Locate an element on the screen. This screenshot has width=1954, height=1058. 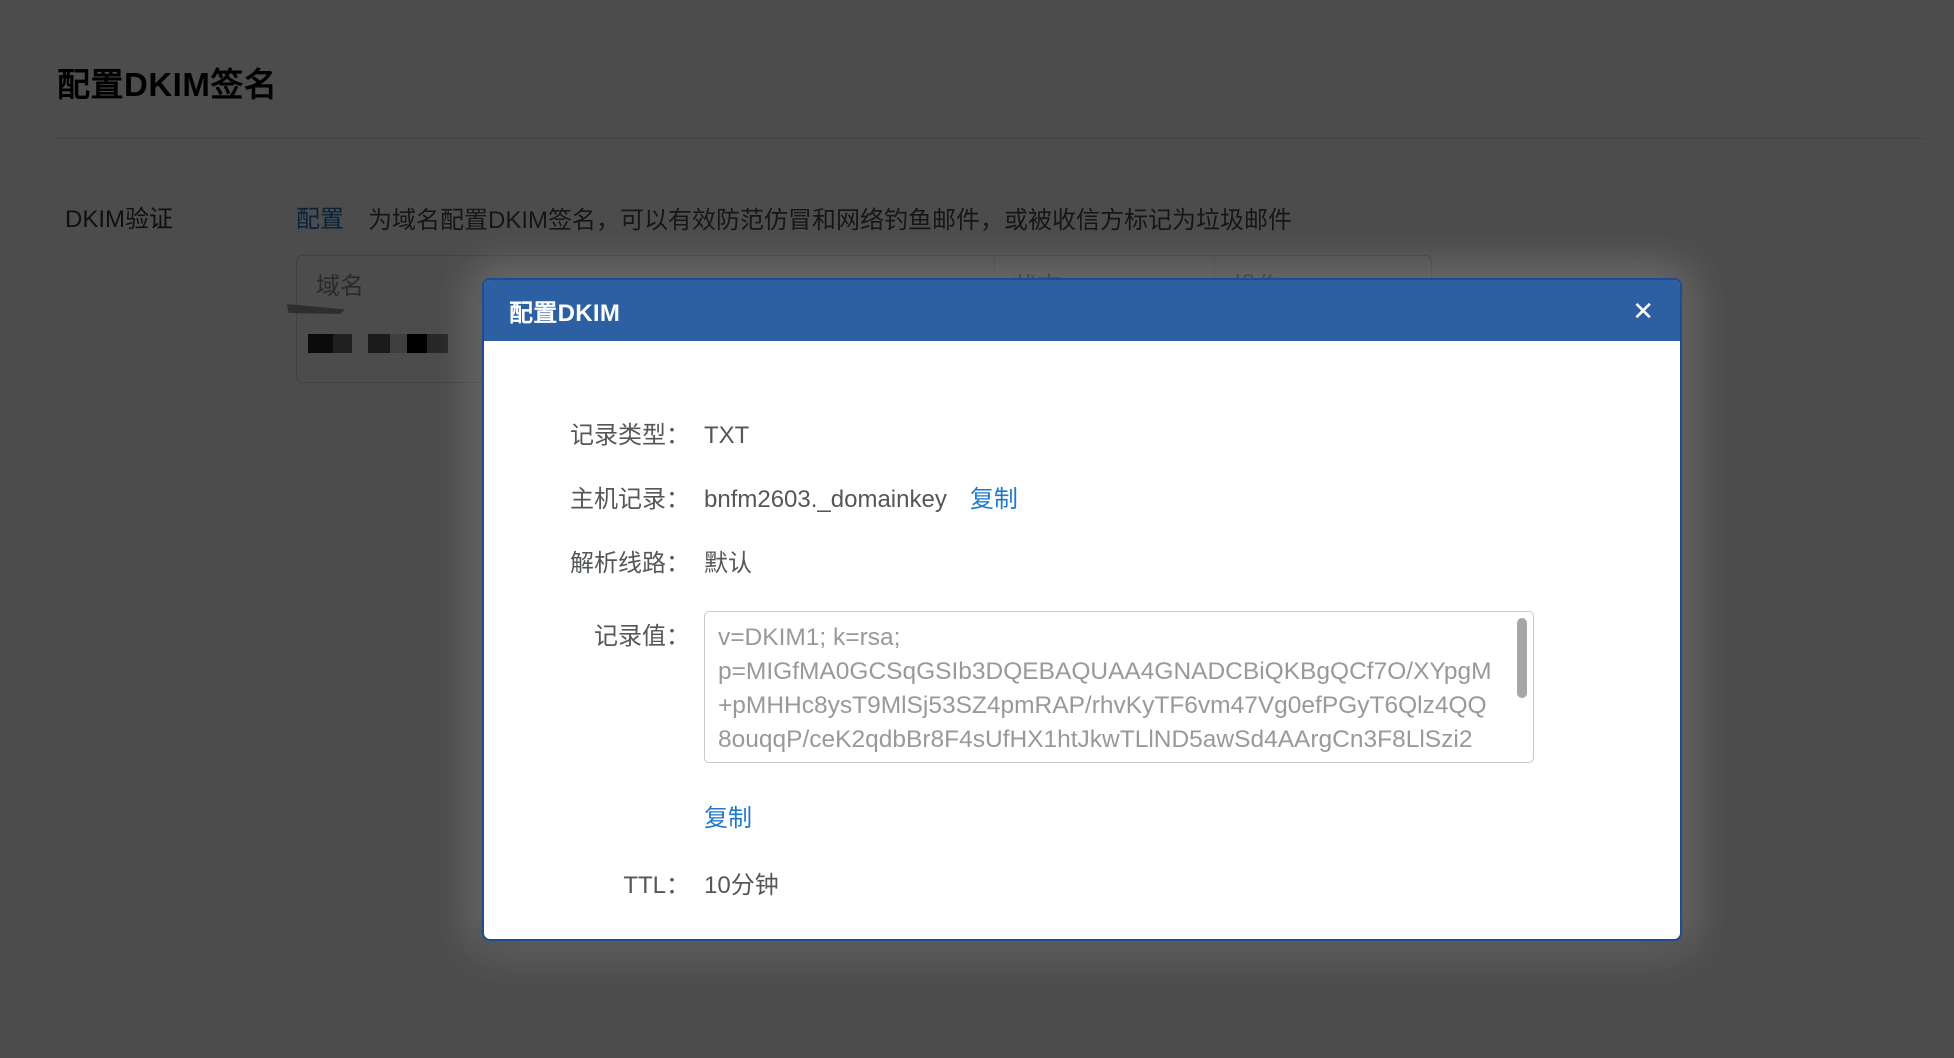
record-type-label: 记录类型： is located at coordinates (630, 435).